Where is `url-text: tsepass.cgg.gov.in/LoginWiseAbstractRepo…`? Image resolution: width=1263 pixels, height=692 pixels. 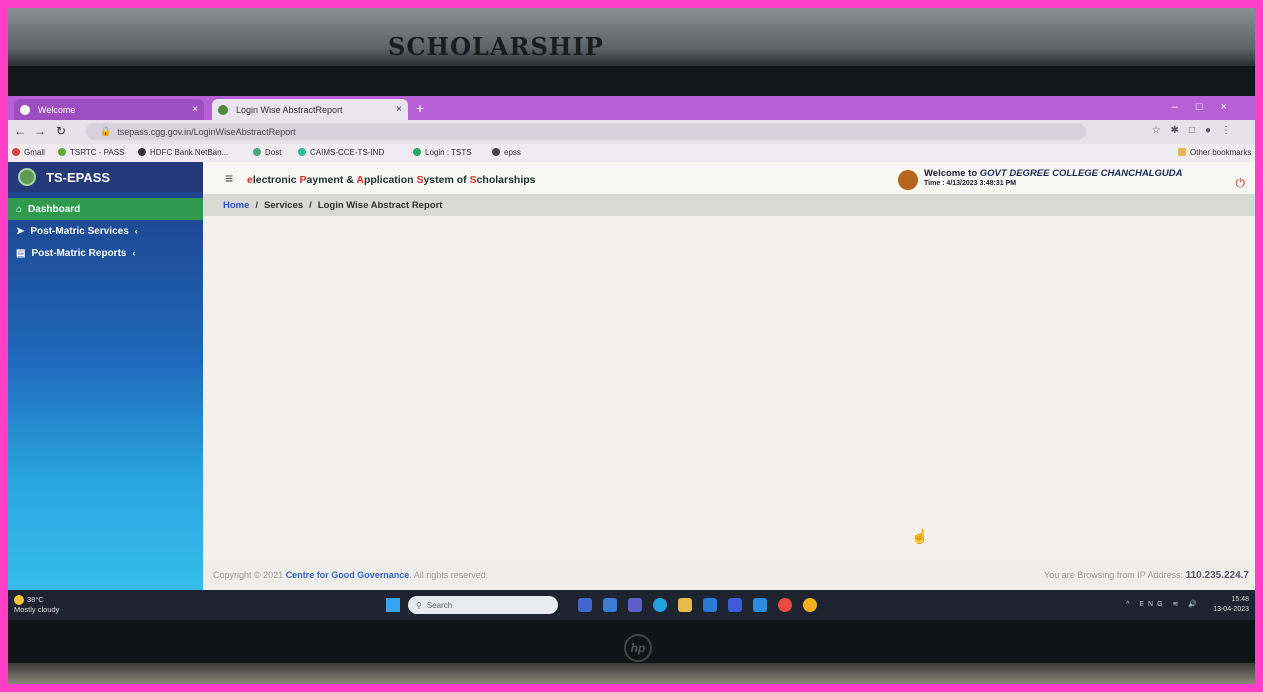 url-text: tsepass.cgg.gov.in/LoginWiseAbstractRepo… is located at coordinates (206, 131).